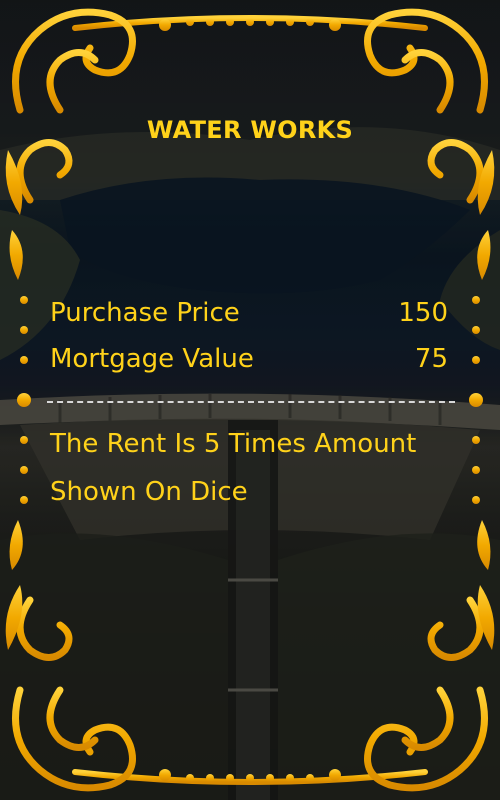 Image resolution: width=500 pixels, height=800 pixels. What do you see at coordinates (249, 313) in the screenshot?
I see `purchase-price-row: Purchase Price 150` at bounding box center [249, 313].